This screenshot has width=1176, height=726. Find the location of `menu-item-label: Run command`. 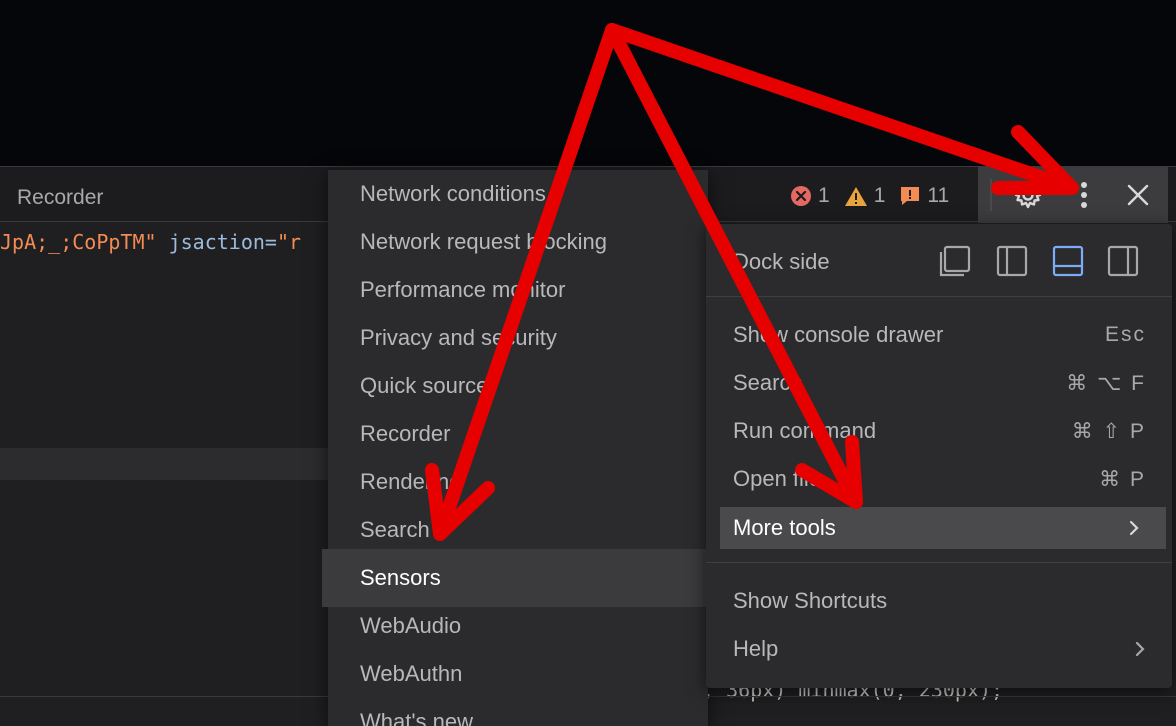

menu-item-label: Run command is located at coordinates (805, 430).